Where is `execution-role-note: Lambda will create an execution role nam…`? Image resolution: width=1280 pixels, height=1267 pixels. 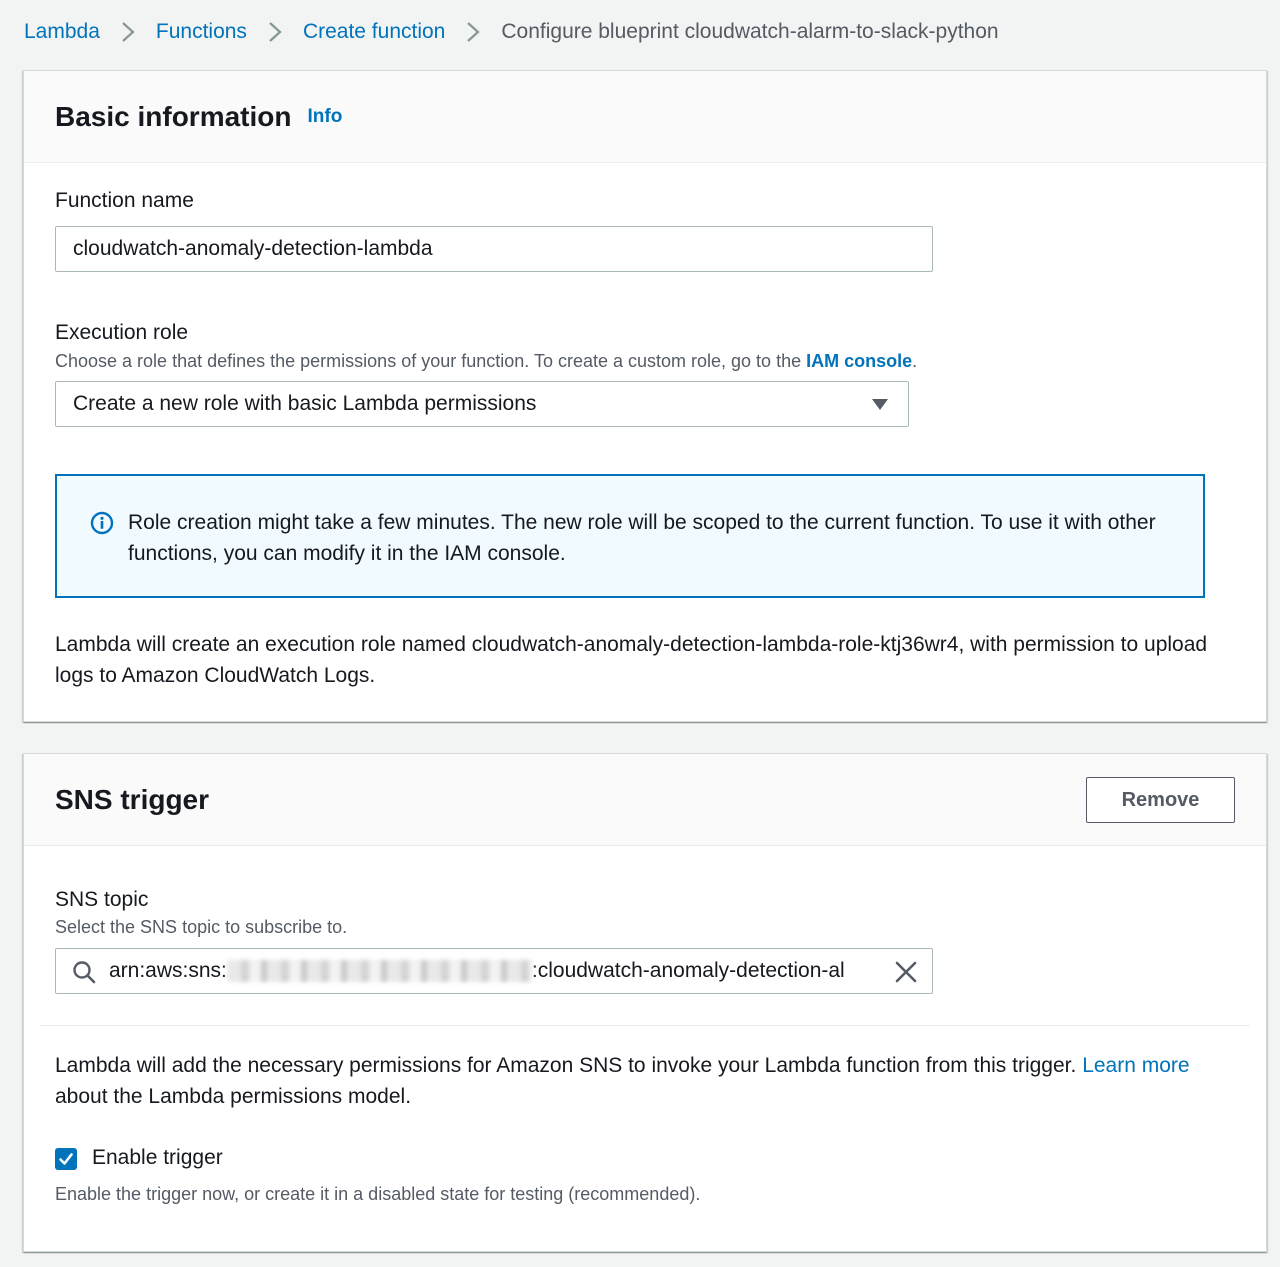 execution-role-note: Lambda will create an execution role nam… is located at coordinates (631, 660).